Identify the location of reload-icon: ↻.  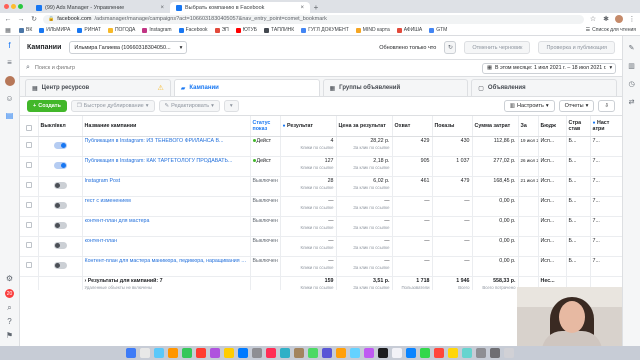
(34, 19).